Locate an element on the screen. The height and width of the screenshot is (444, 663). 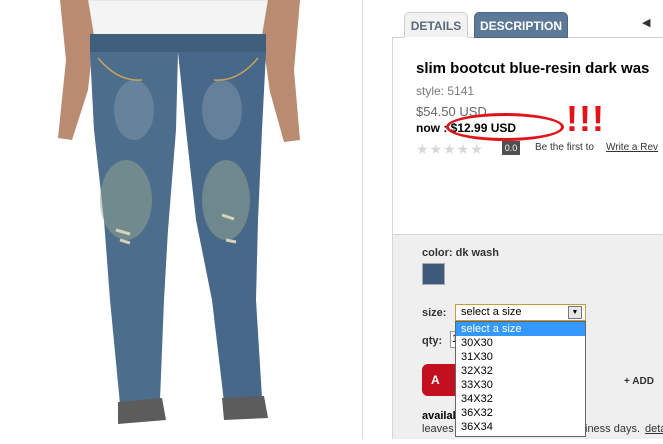
size-select: select a size is located at coordinates (520, 312).